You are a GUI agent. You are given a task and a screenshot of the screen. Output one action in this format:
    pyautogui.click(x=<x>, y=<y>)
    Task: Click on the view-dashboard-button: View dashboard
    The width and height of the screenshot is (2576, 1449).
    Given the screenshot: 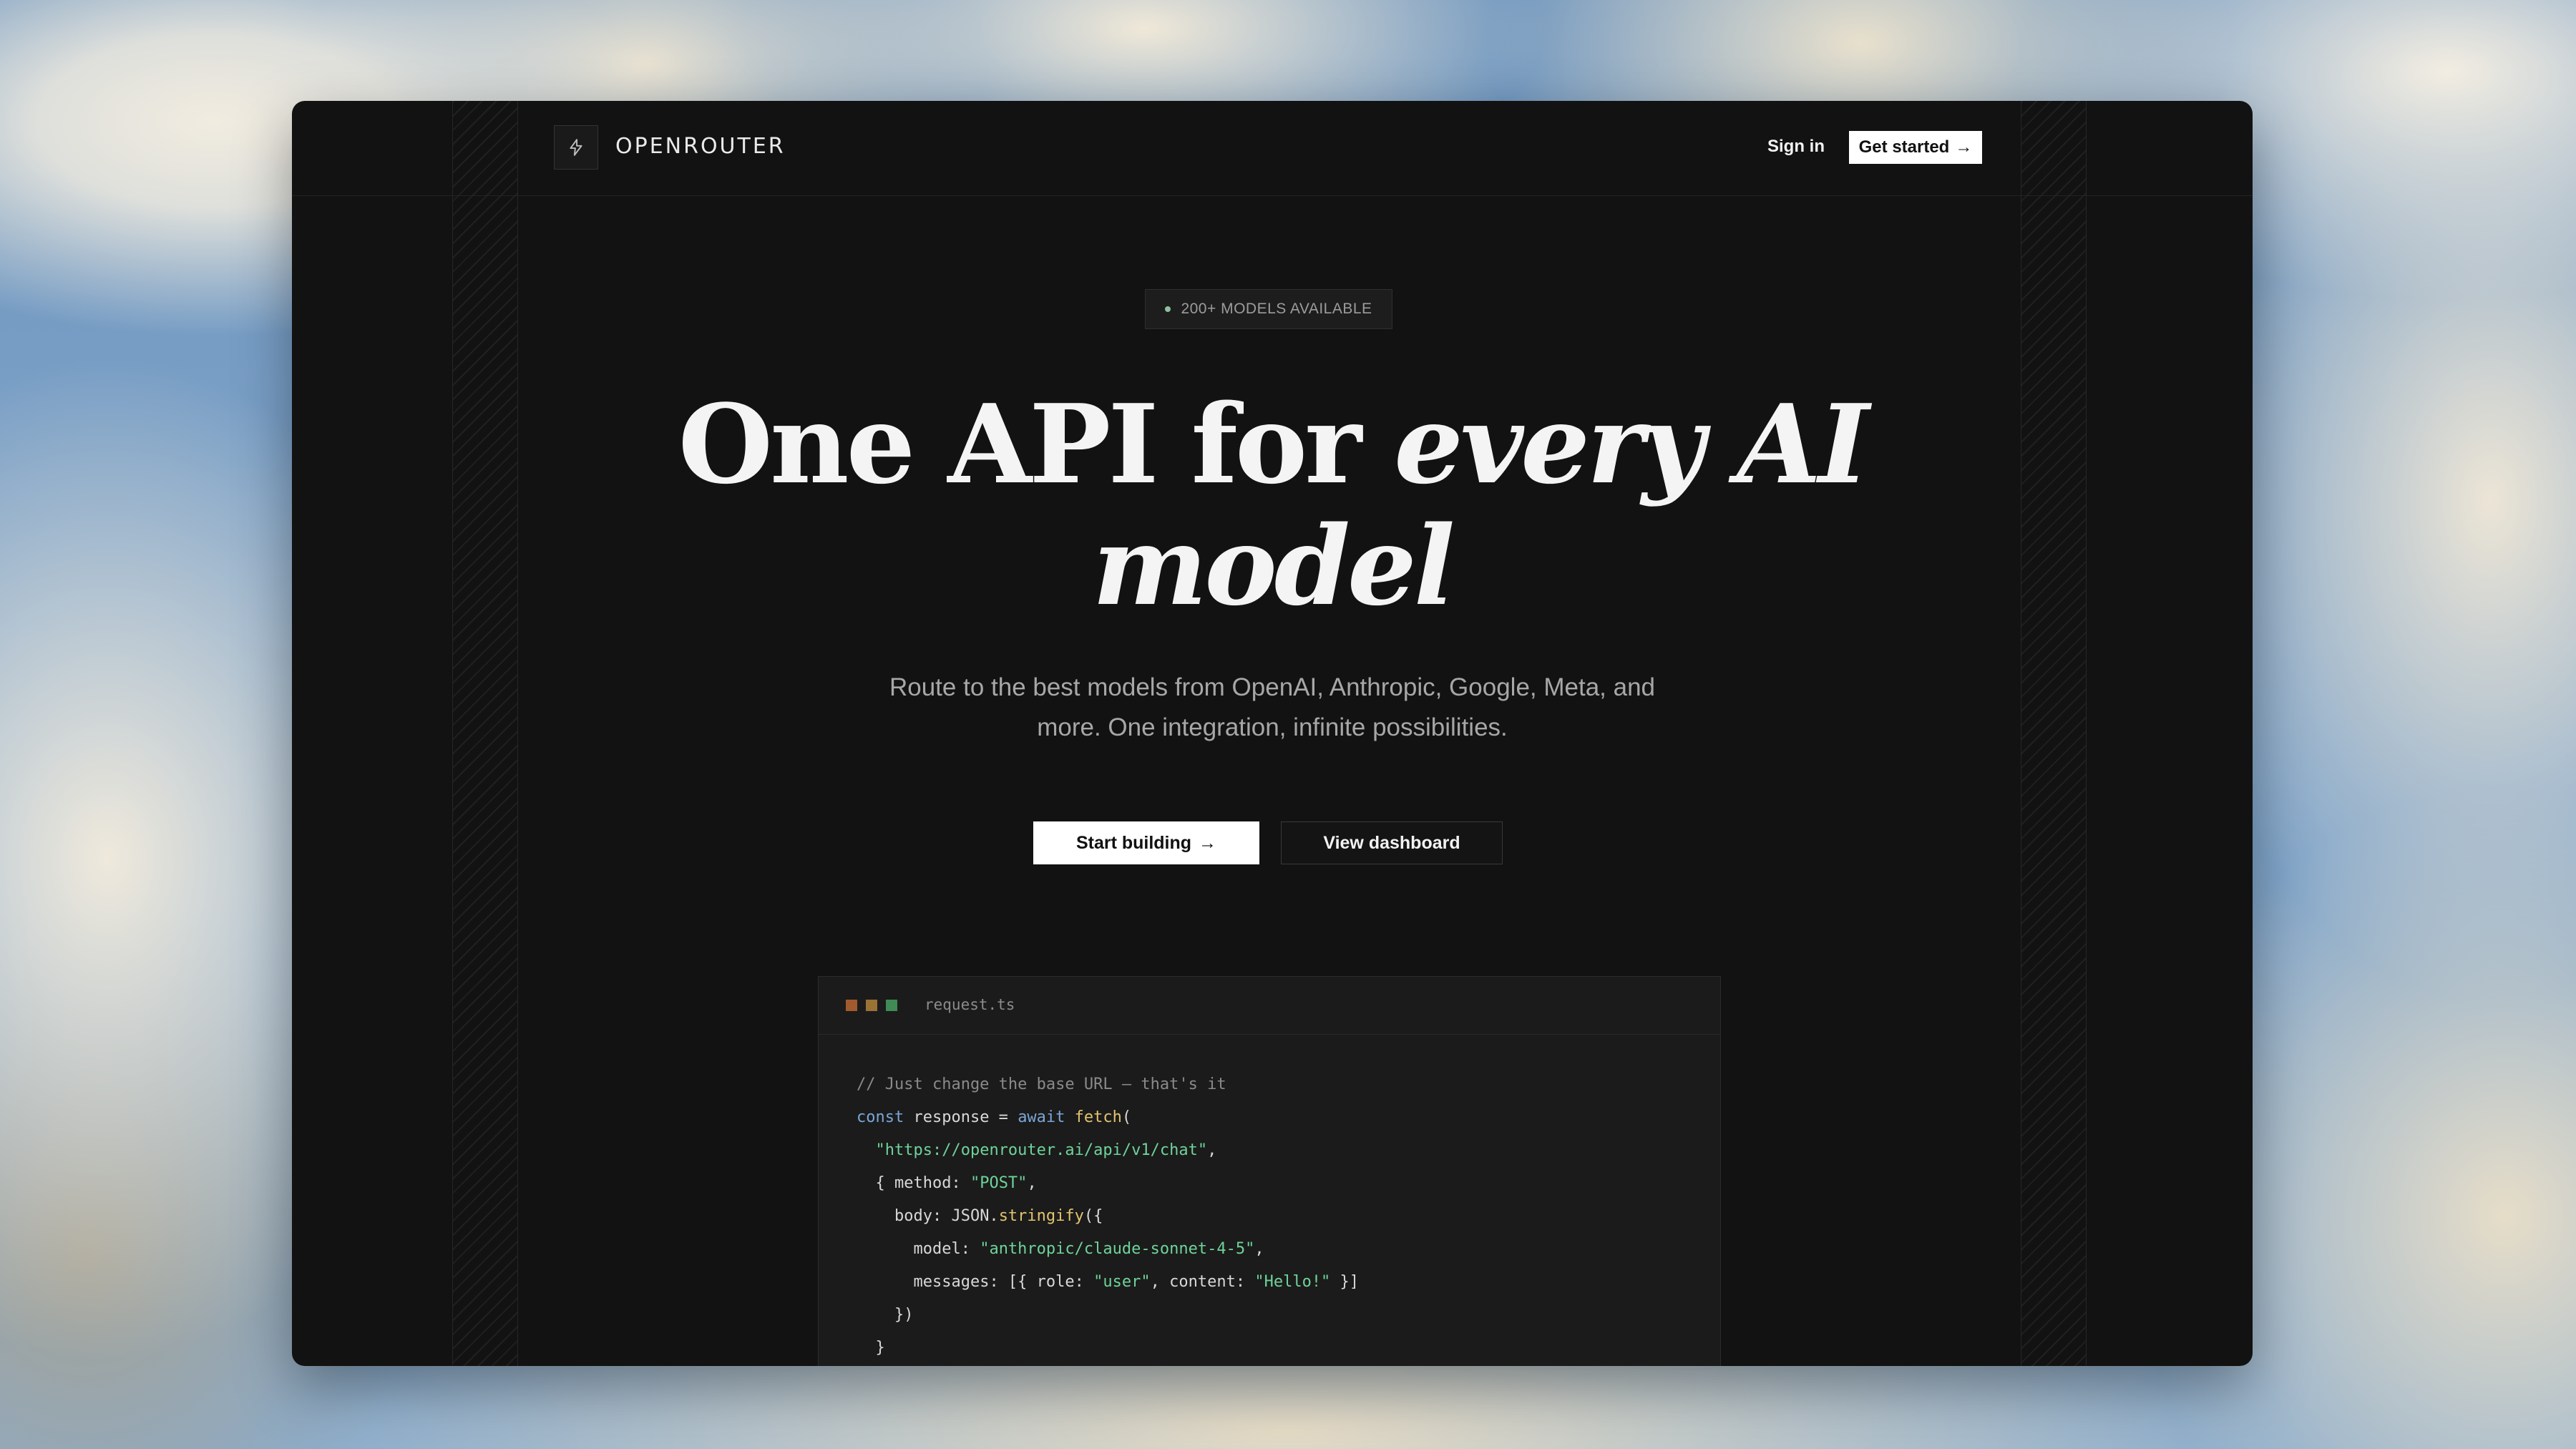 What is the action you would take?
    pyautogui.click(x=1392, y=842)
    